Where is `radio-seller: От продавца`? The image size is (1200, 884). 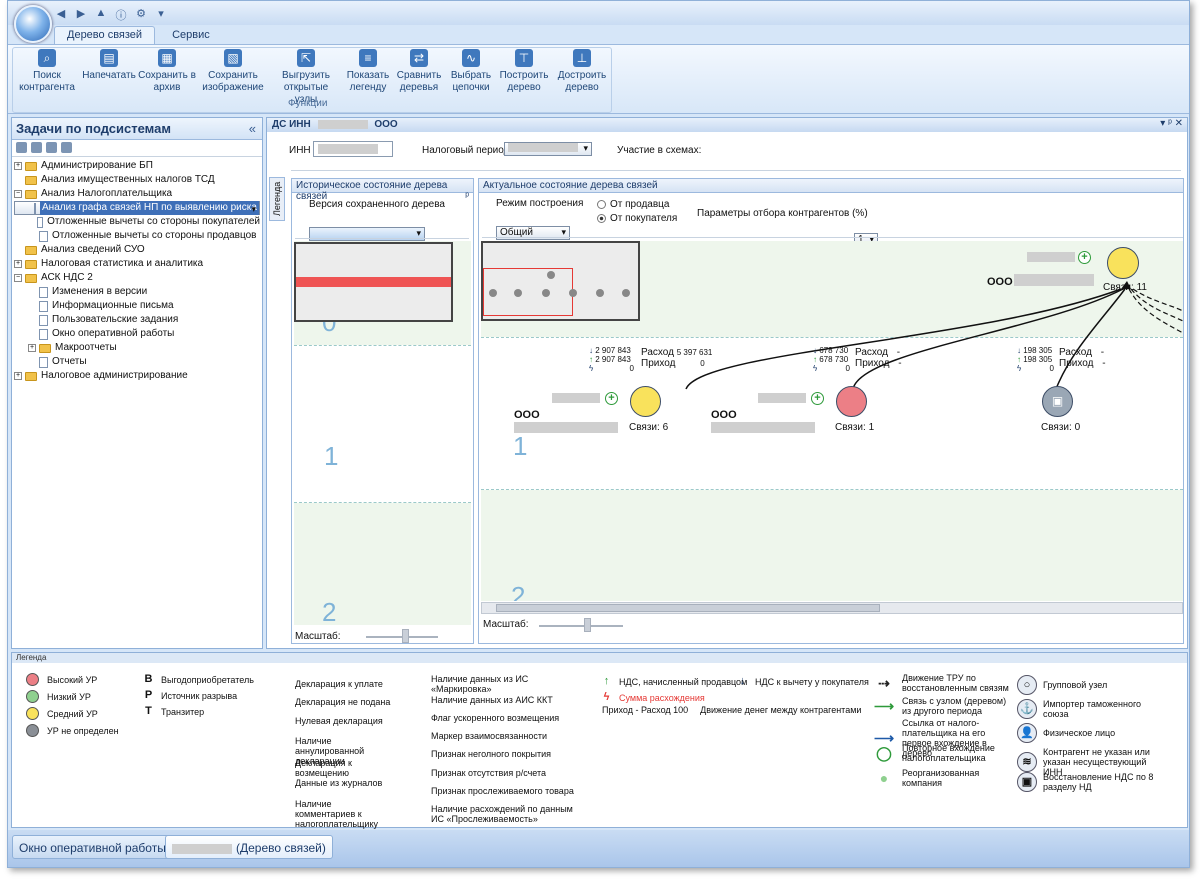
radio-seller: От продавца is located at coordinates (633, 204).